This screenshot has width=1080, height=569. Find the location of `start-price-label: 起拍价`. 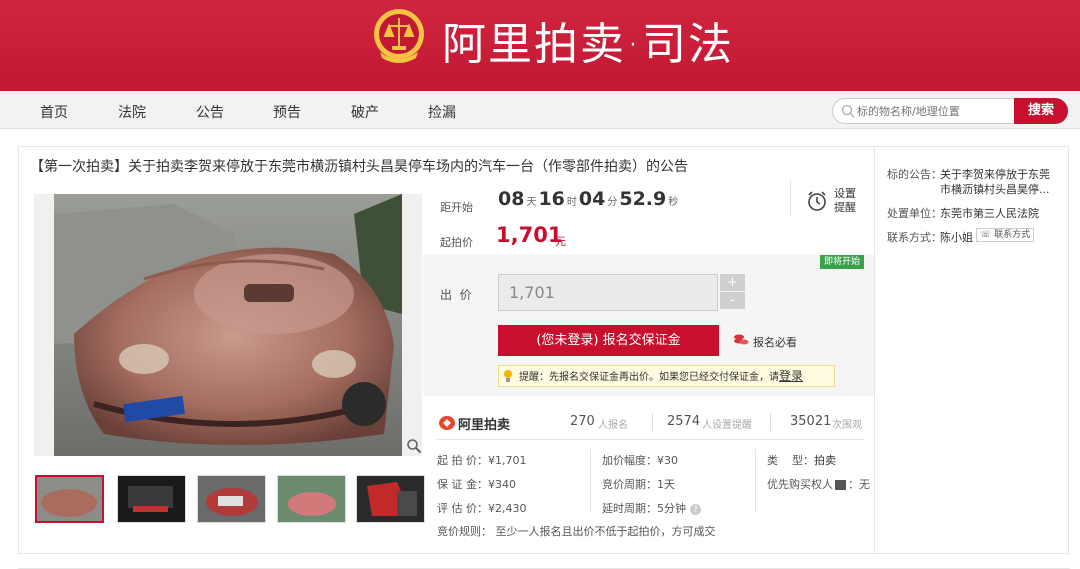

start-price-label: 起拍价 is located at coordinates (456, 242).